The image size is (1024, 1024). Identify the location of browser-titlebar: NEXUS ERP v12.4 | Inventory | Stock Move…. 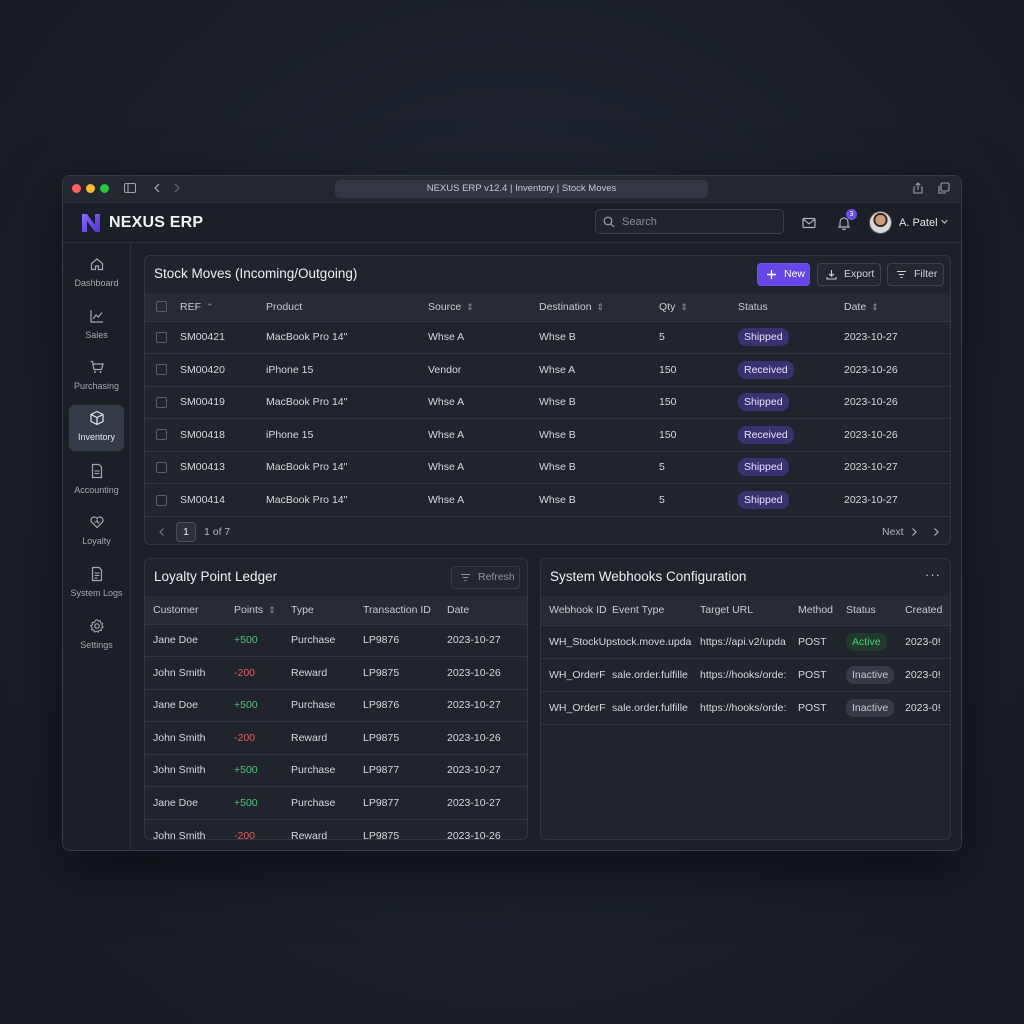
(512, 189).